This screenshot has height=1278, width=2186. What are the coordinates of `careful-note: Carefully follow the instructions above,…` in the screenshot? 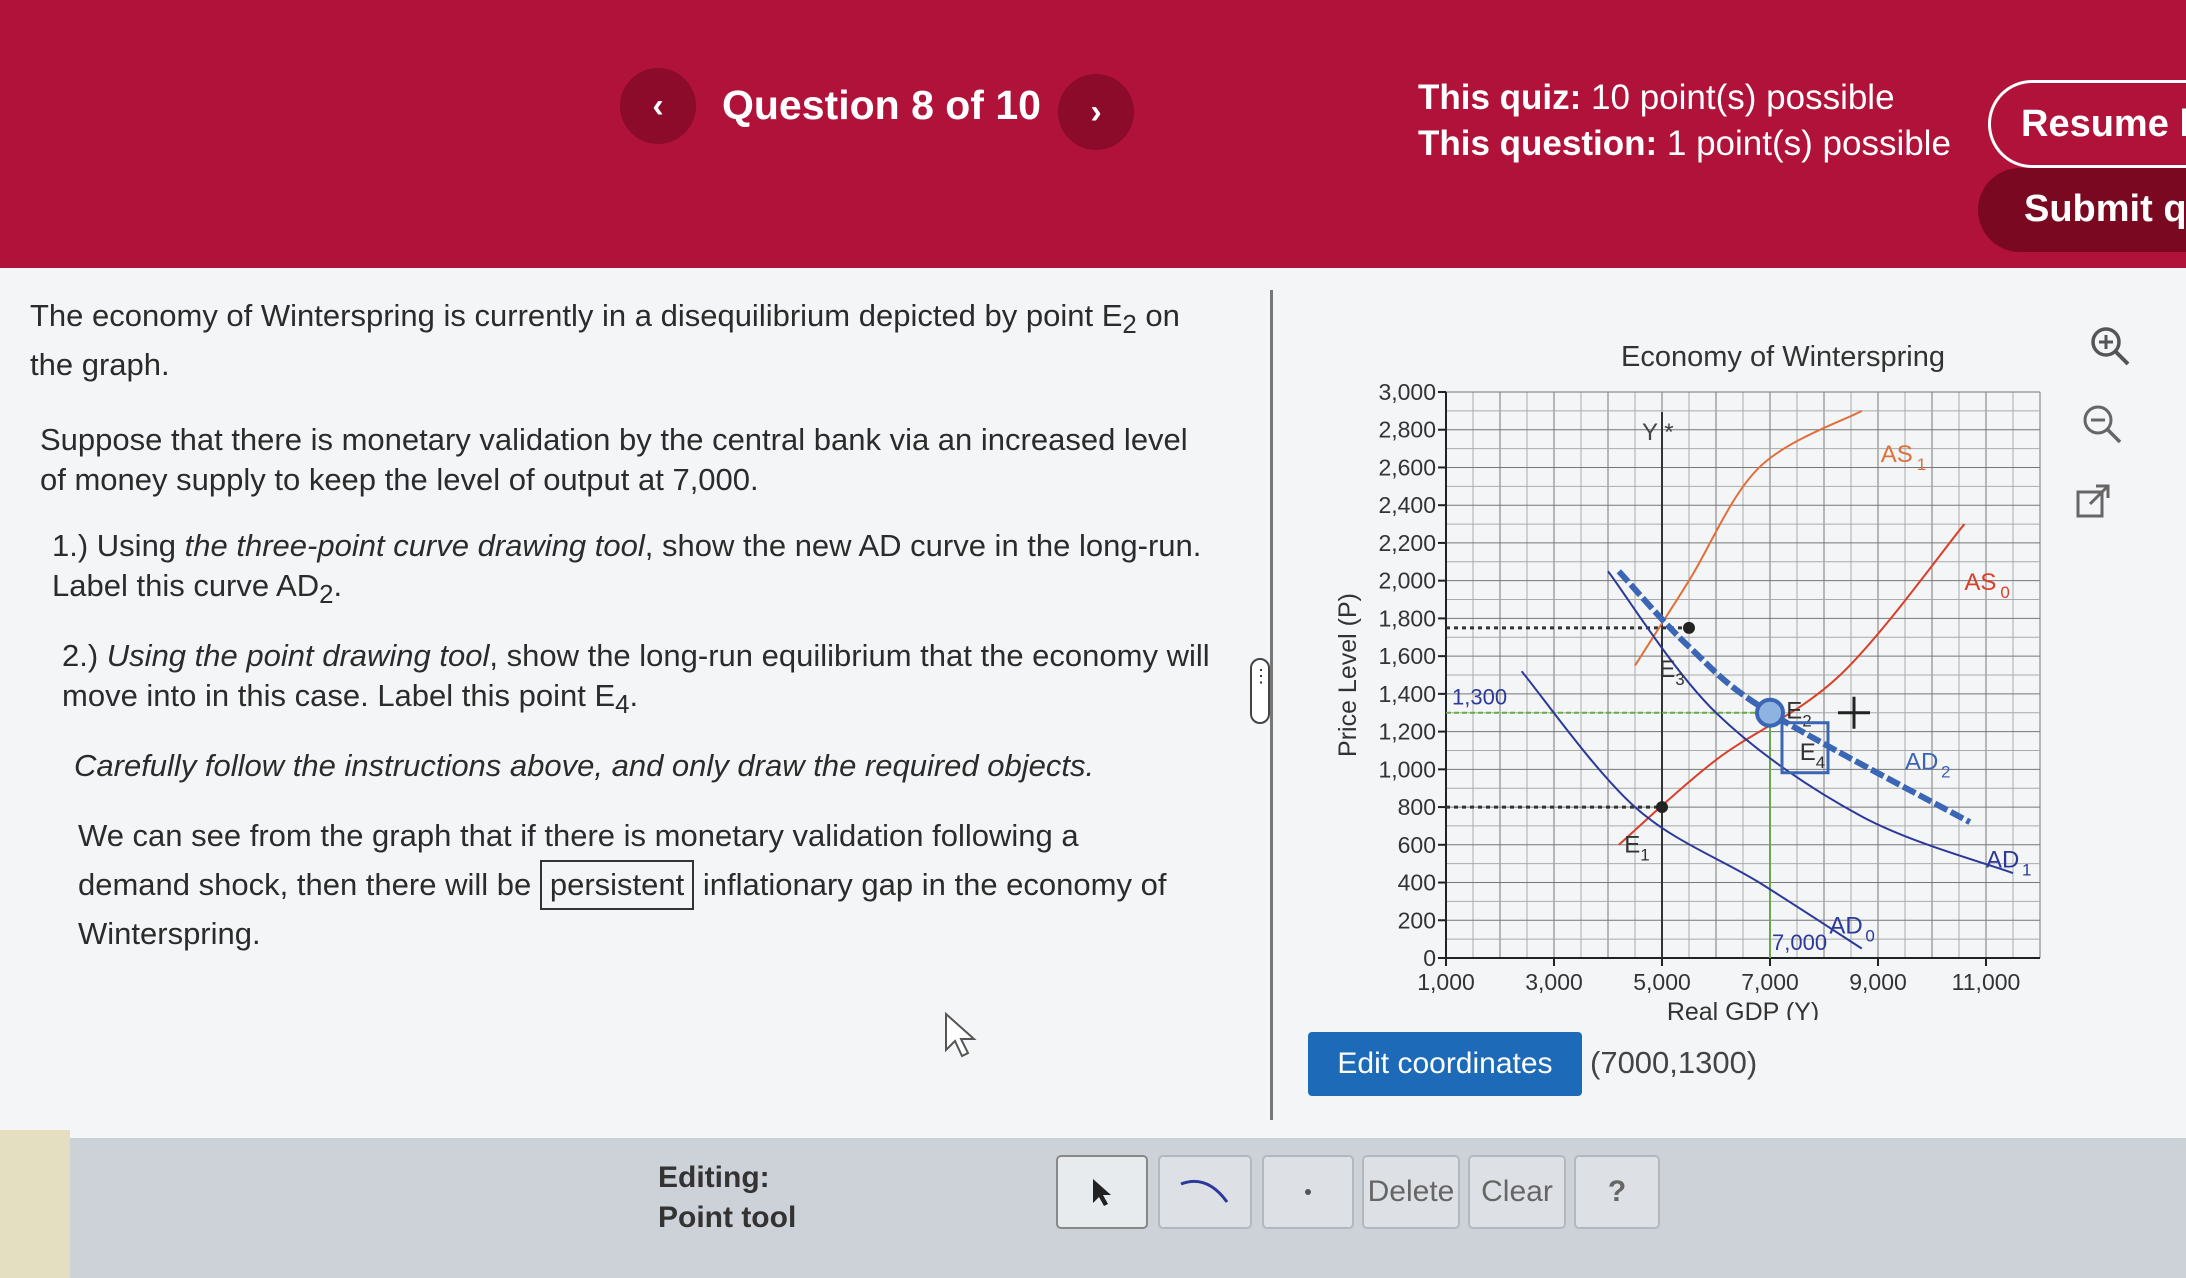 It's located at (584, 765).